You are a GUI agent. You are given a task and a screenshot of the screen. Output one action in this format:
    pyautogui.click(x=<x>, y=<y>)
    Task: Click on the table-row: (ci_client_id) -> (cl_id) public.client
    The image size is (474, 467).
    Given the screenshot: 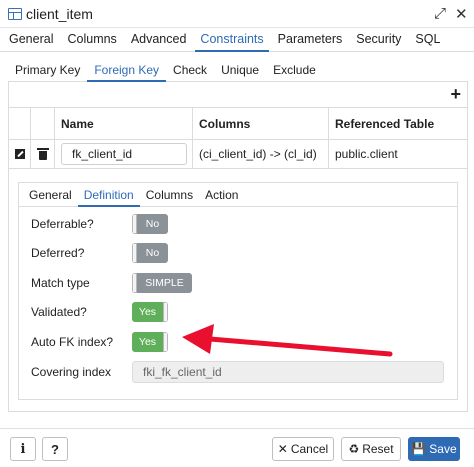 What is the action you would take?
    pyautogui.click(x=238, y=154)
    